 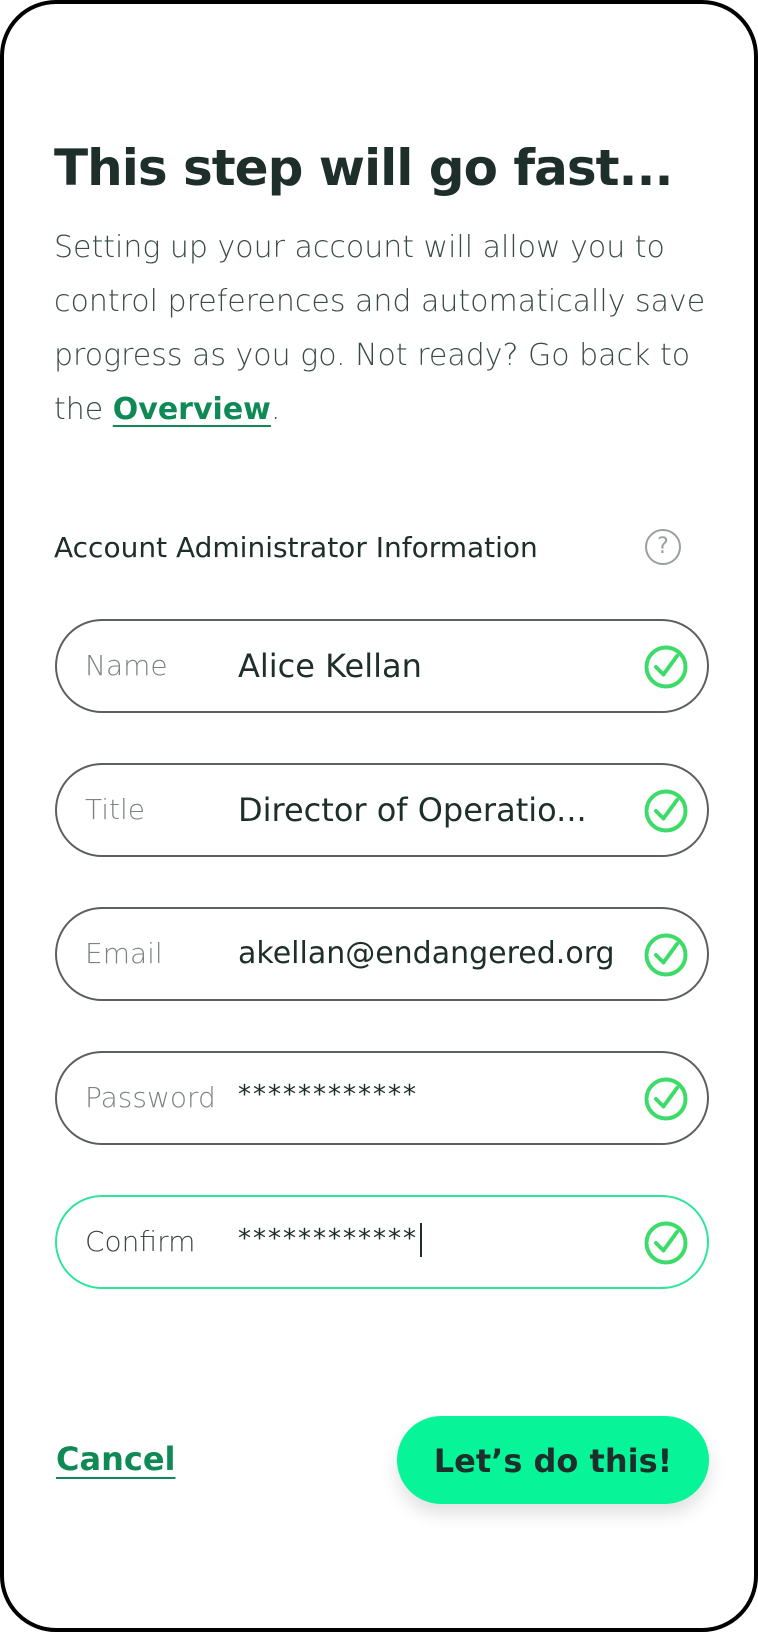 I want to click on name-field-label: Name, so click(x=126, y=665).